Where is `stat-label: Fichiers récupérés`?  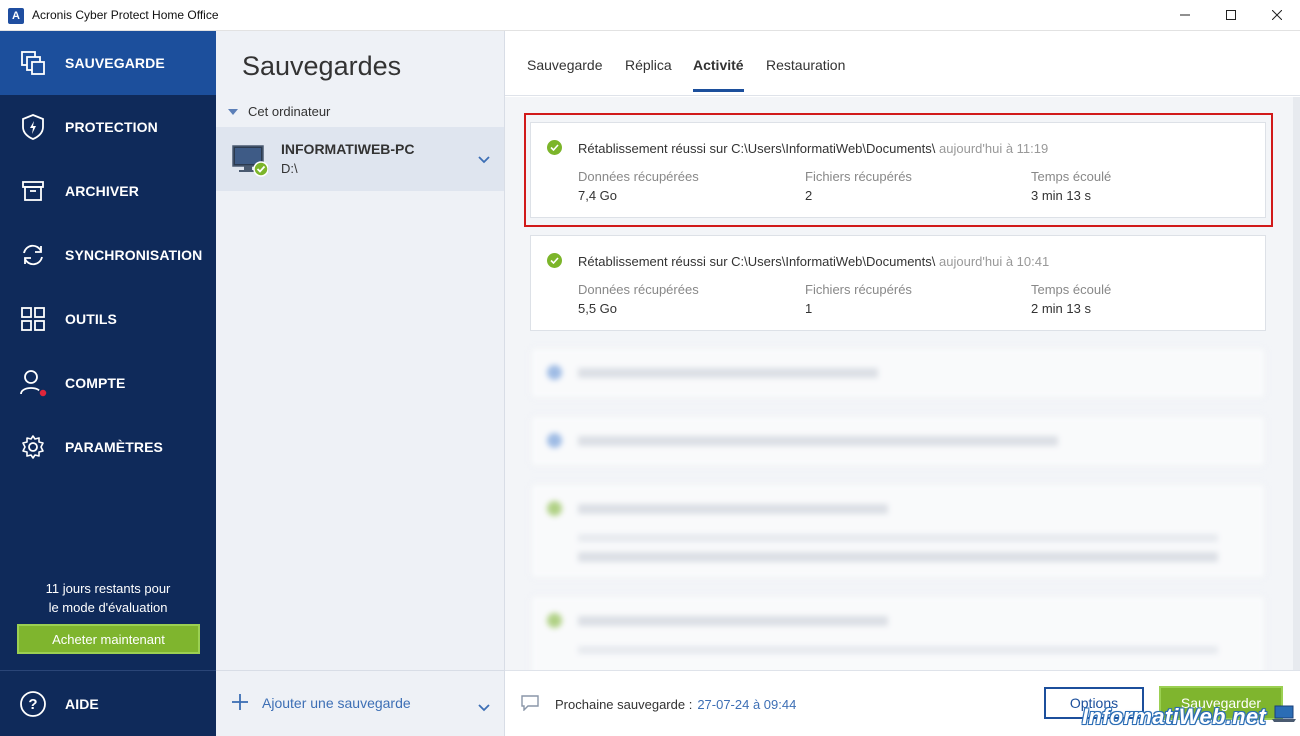
stat-label: Fichiers récupérés is located at coordinates (858, 289).